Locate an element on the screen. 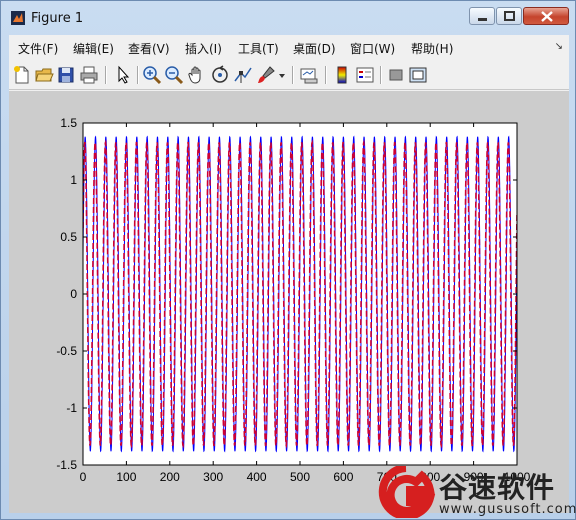  matlab-icon is located at coordinates (18, 18).